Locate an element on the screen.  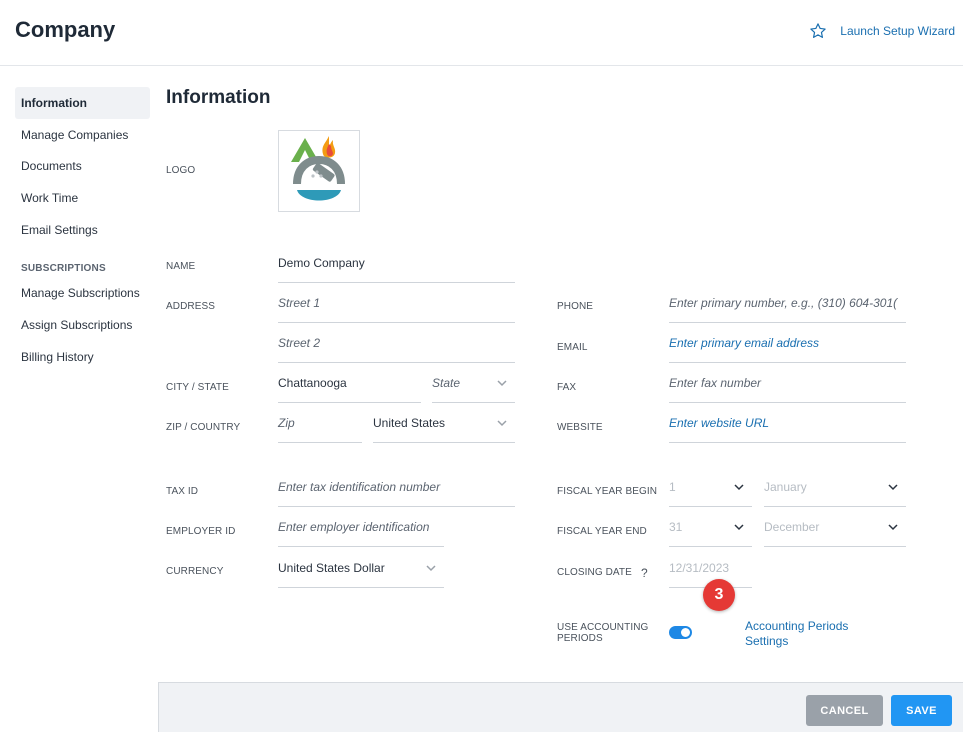
website-field: Enter website URL is located at coordinates (787, 423).